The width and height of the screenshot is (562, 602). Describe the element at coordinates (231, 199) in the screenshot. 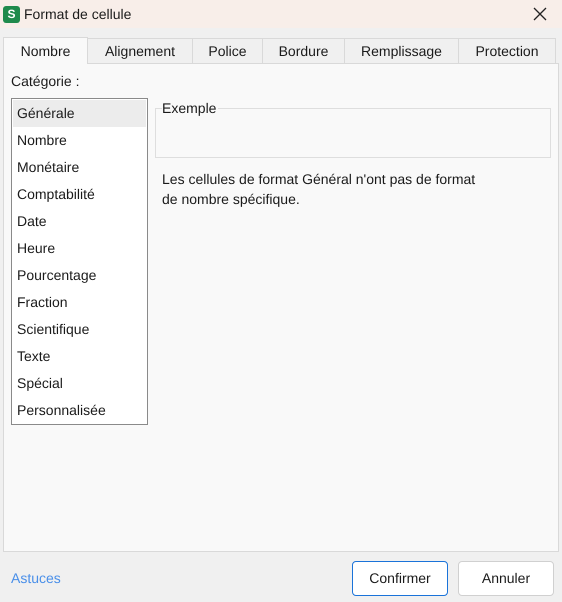

I see `description-text: de nombre spécifique.` at that location.